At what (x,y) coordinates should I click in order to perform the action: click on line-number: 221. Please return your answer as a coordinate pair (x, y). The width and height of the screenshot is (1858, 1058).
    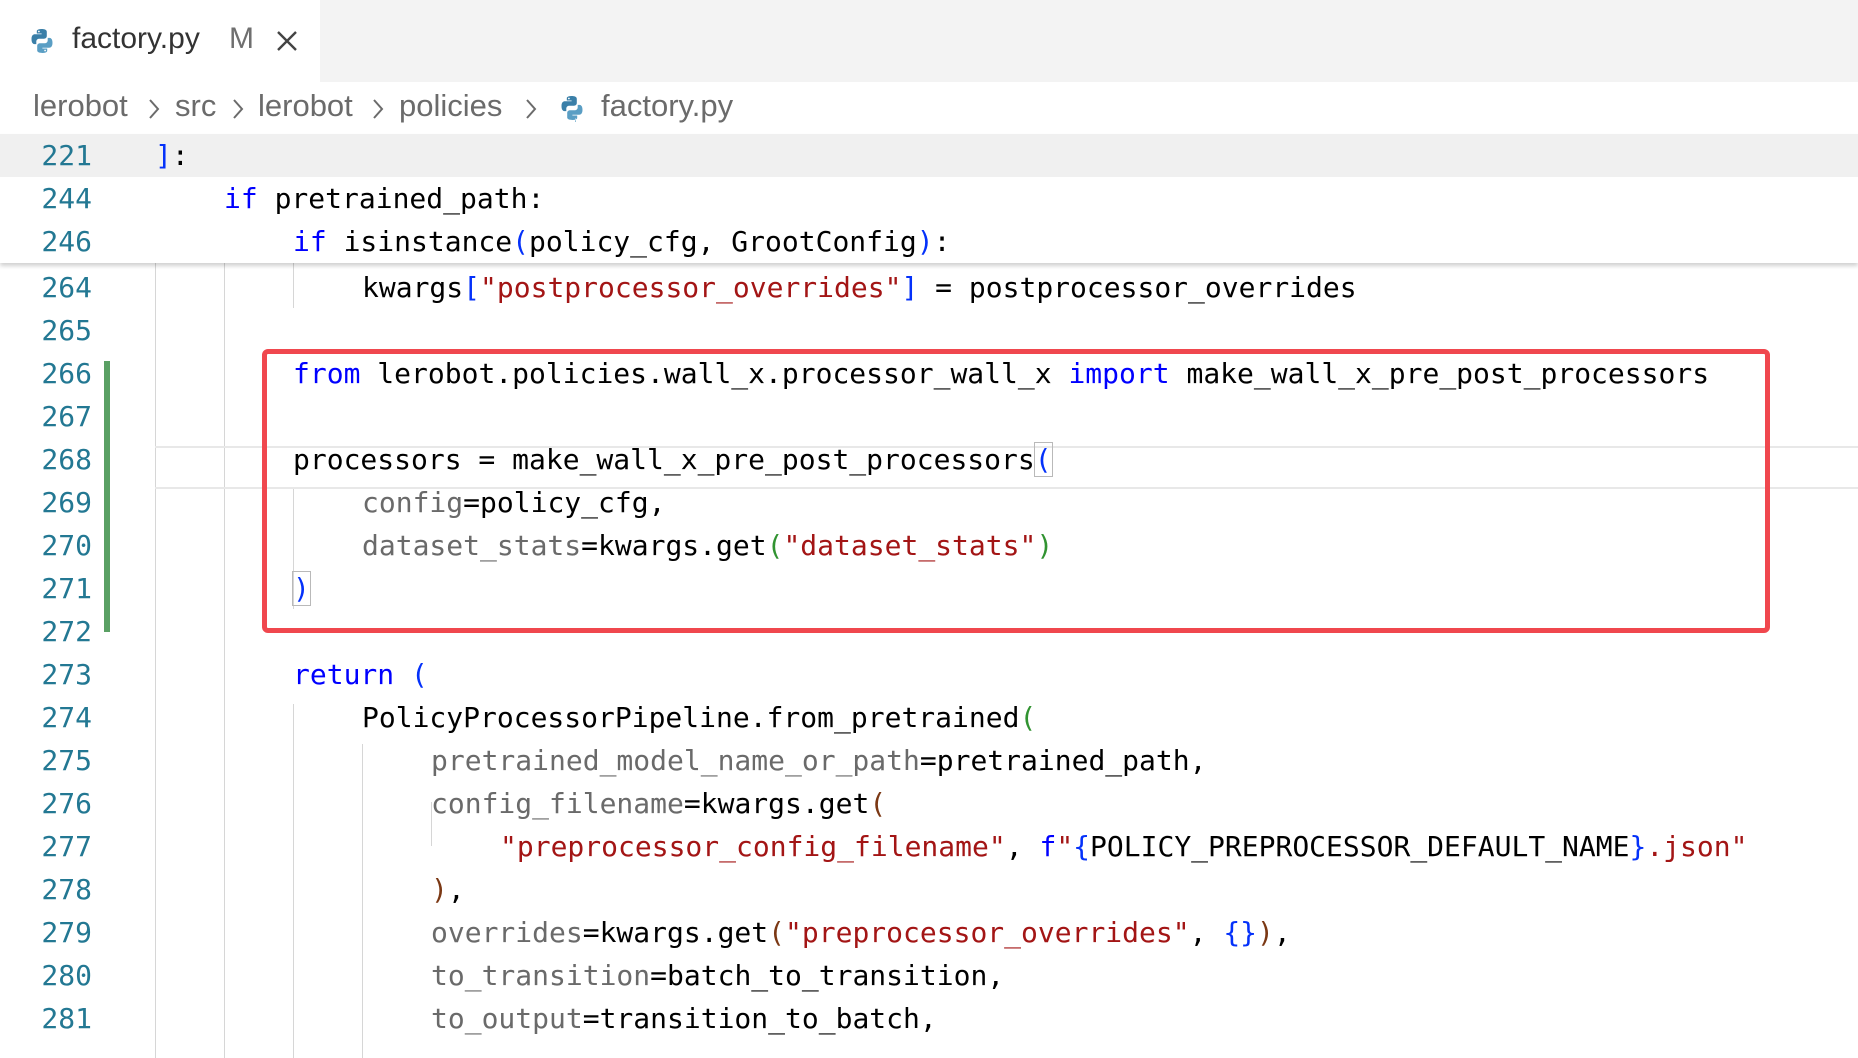
    Looking at the image, I should click on (66, 155).